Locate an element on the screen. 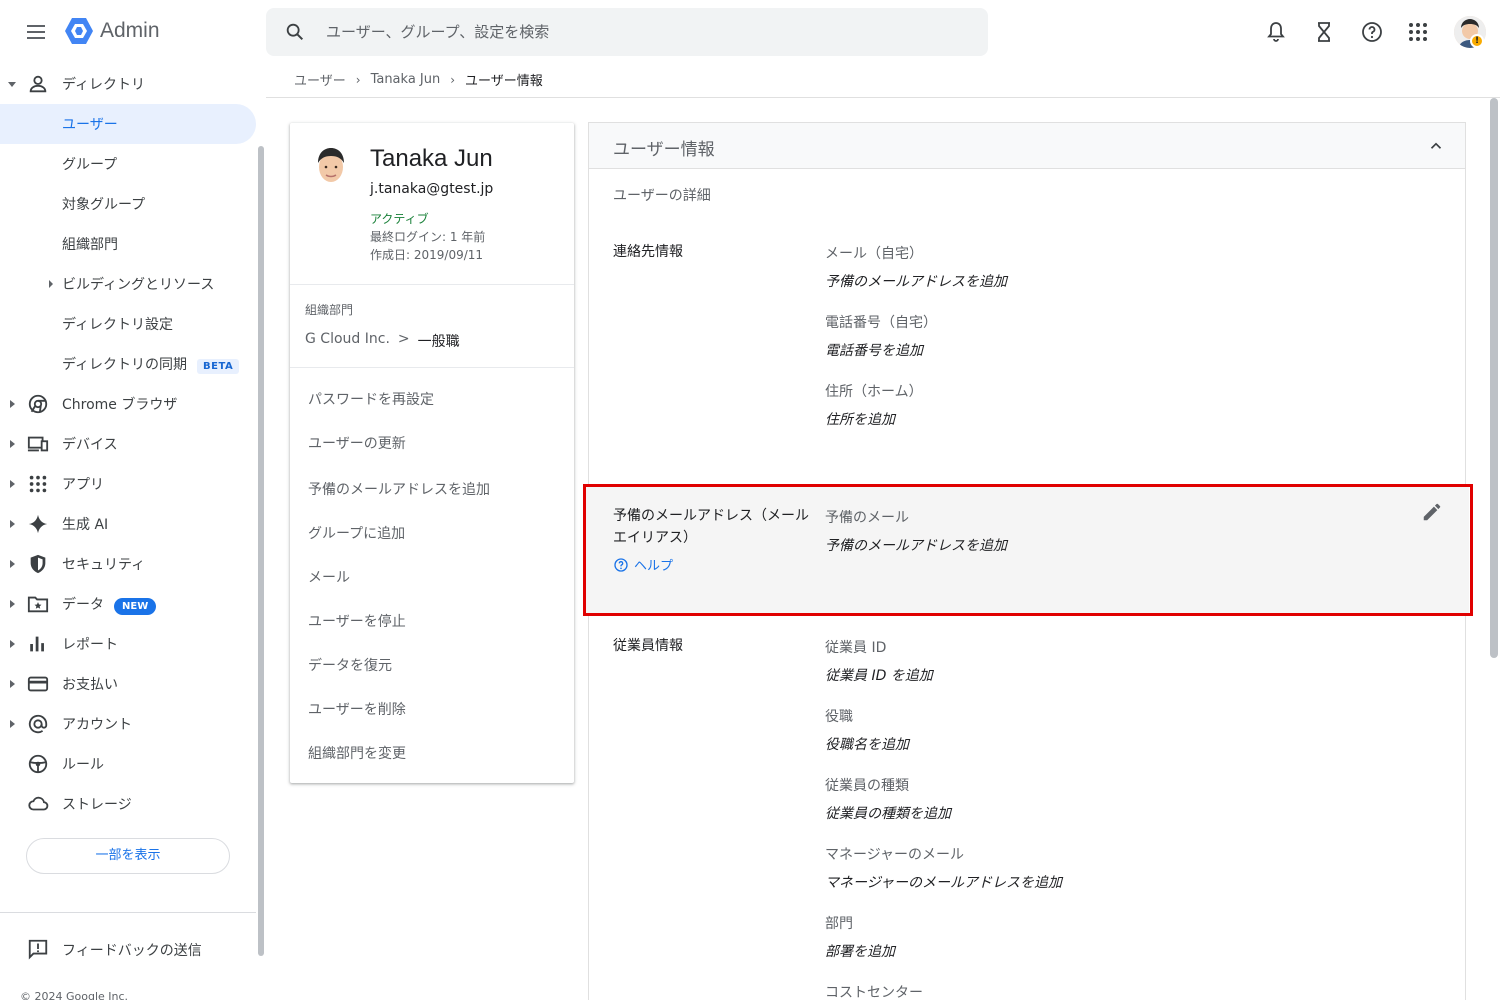  credit-card-icon is located at coordinates (38, 684).